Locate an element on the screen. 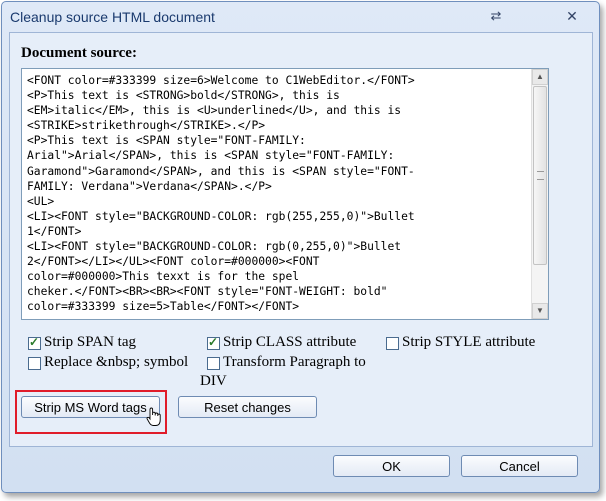 The height and width of the screenshot is (501, 606). pin-icon: ⇄ is located at coordinates (496, 16).